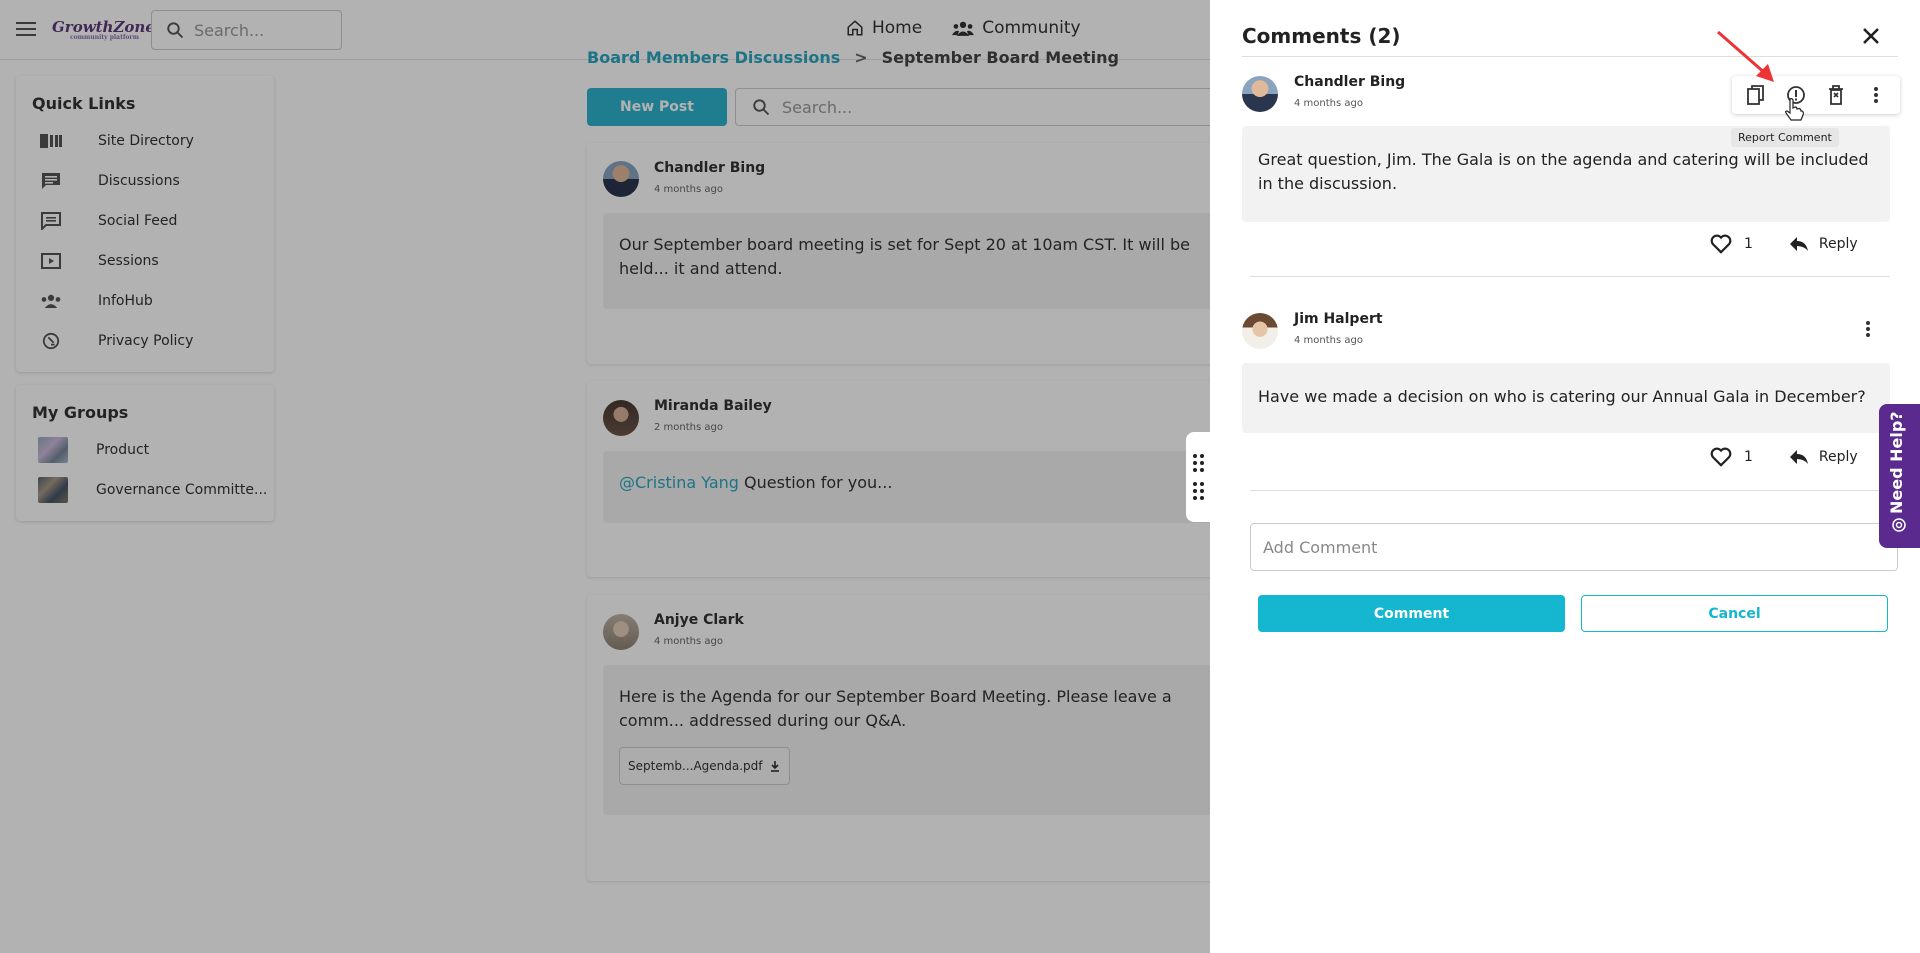 This screenshot has width=1920, height=953. I want to click on lifebuoy-icon, so click(1899, 525).